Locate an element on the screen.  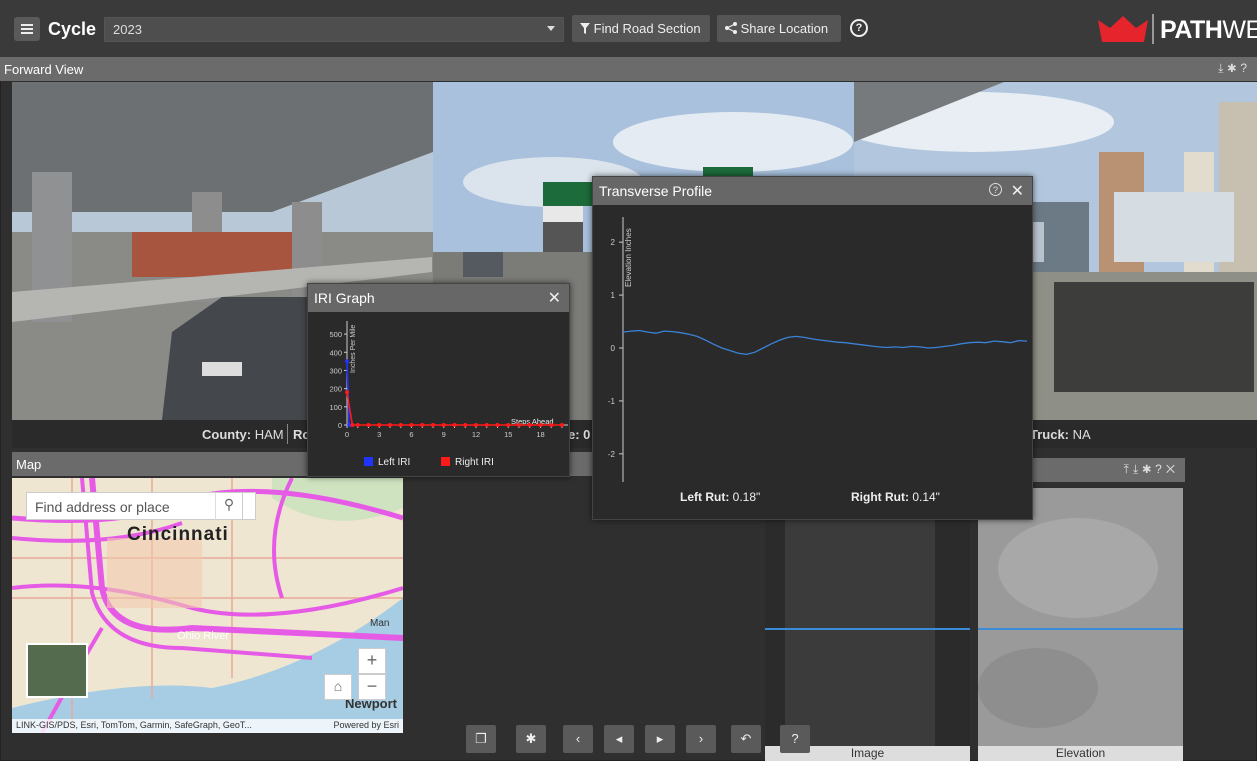
cycle-select-value: 2023 is located at coordinates (127, 29).